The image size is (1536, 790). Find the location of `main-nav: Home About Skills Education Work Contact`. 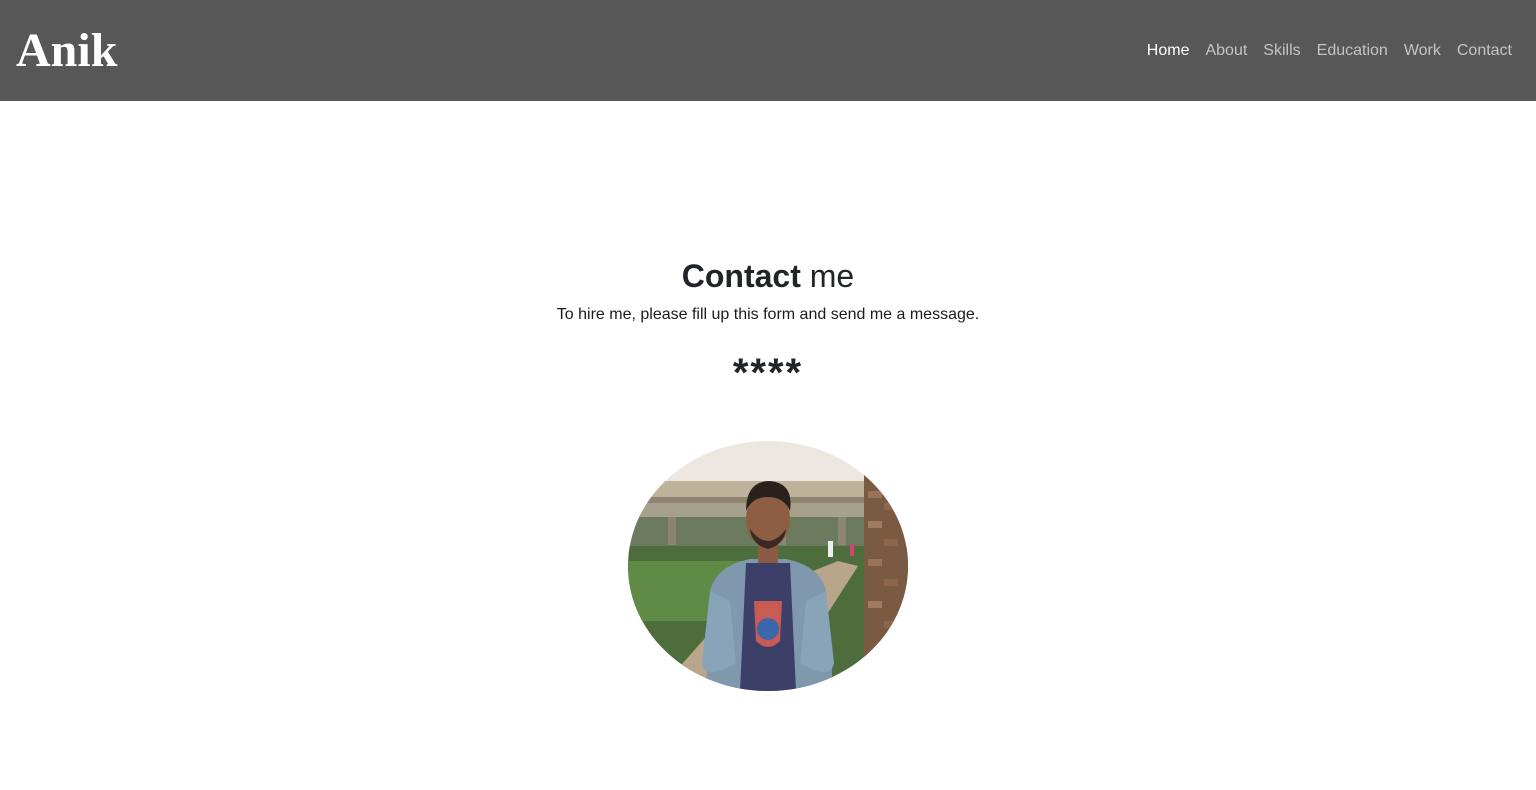

main-nav: Home About Skills Education Work Contact is located at coordinates (1325, 51).